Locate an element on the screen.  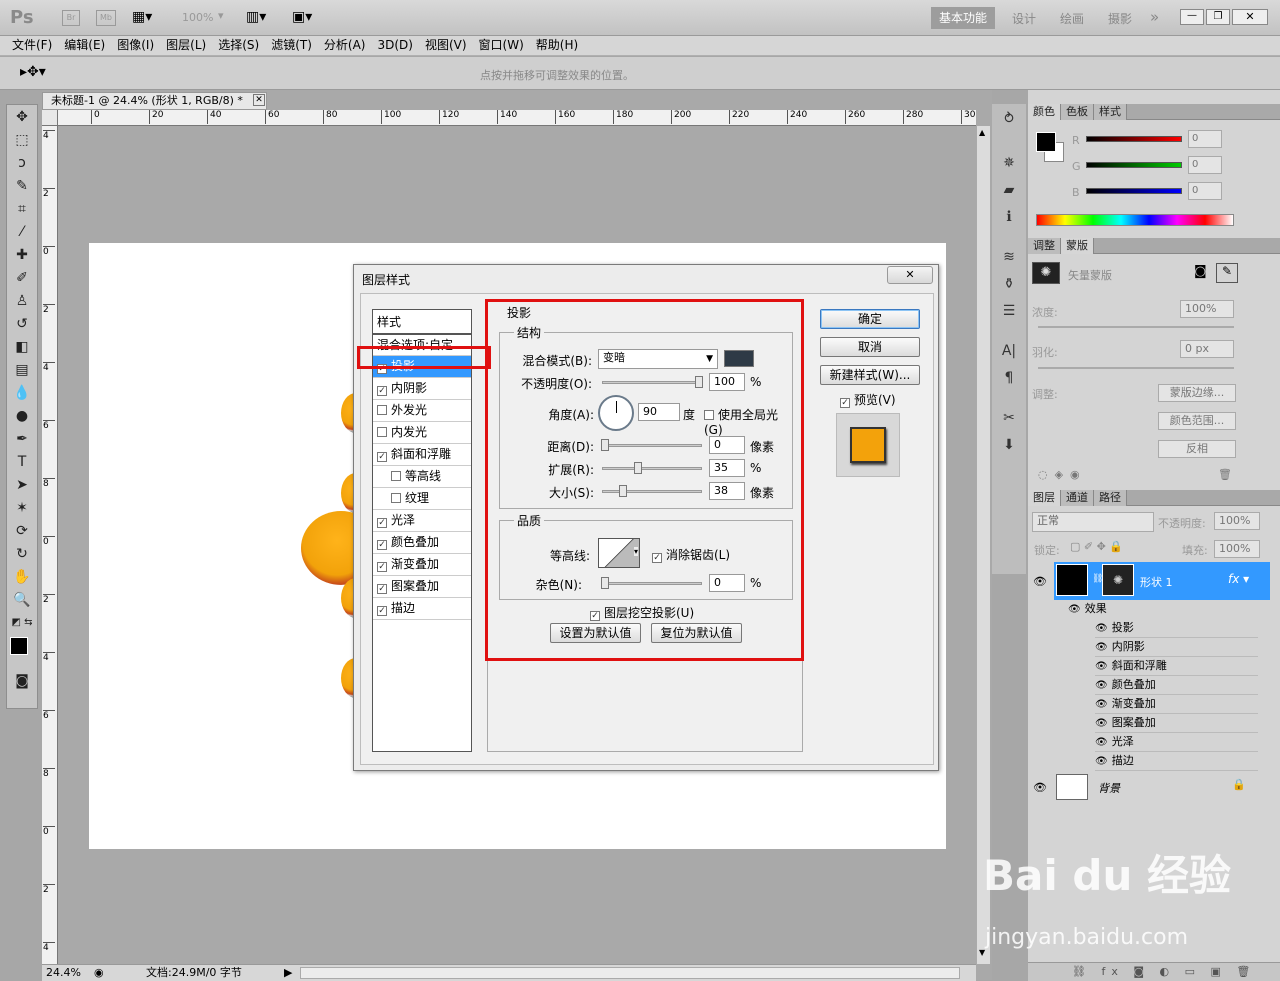
pen-tool-icon: ✒ is located at coordinates (22, 439).